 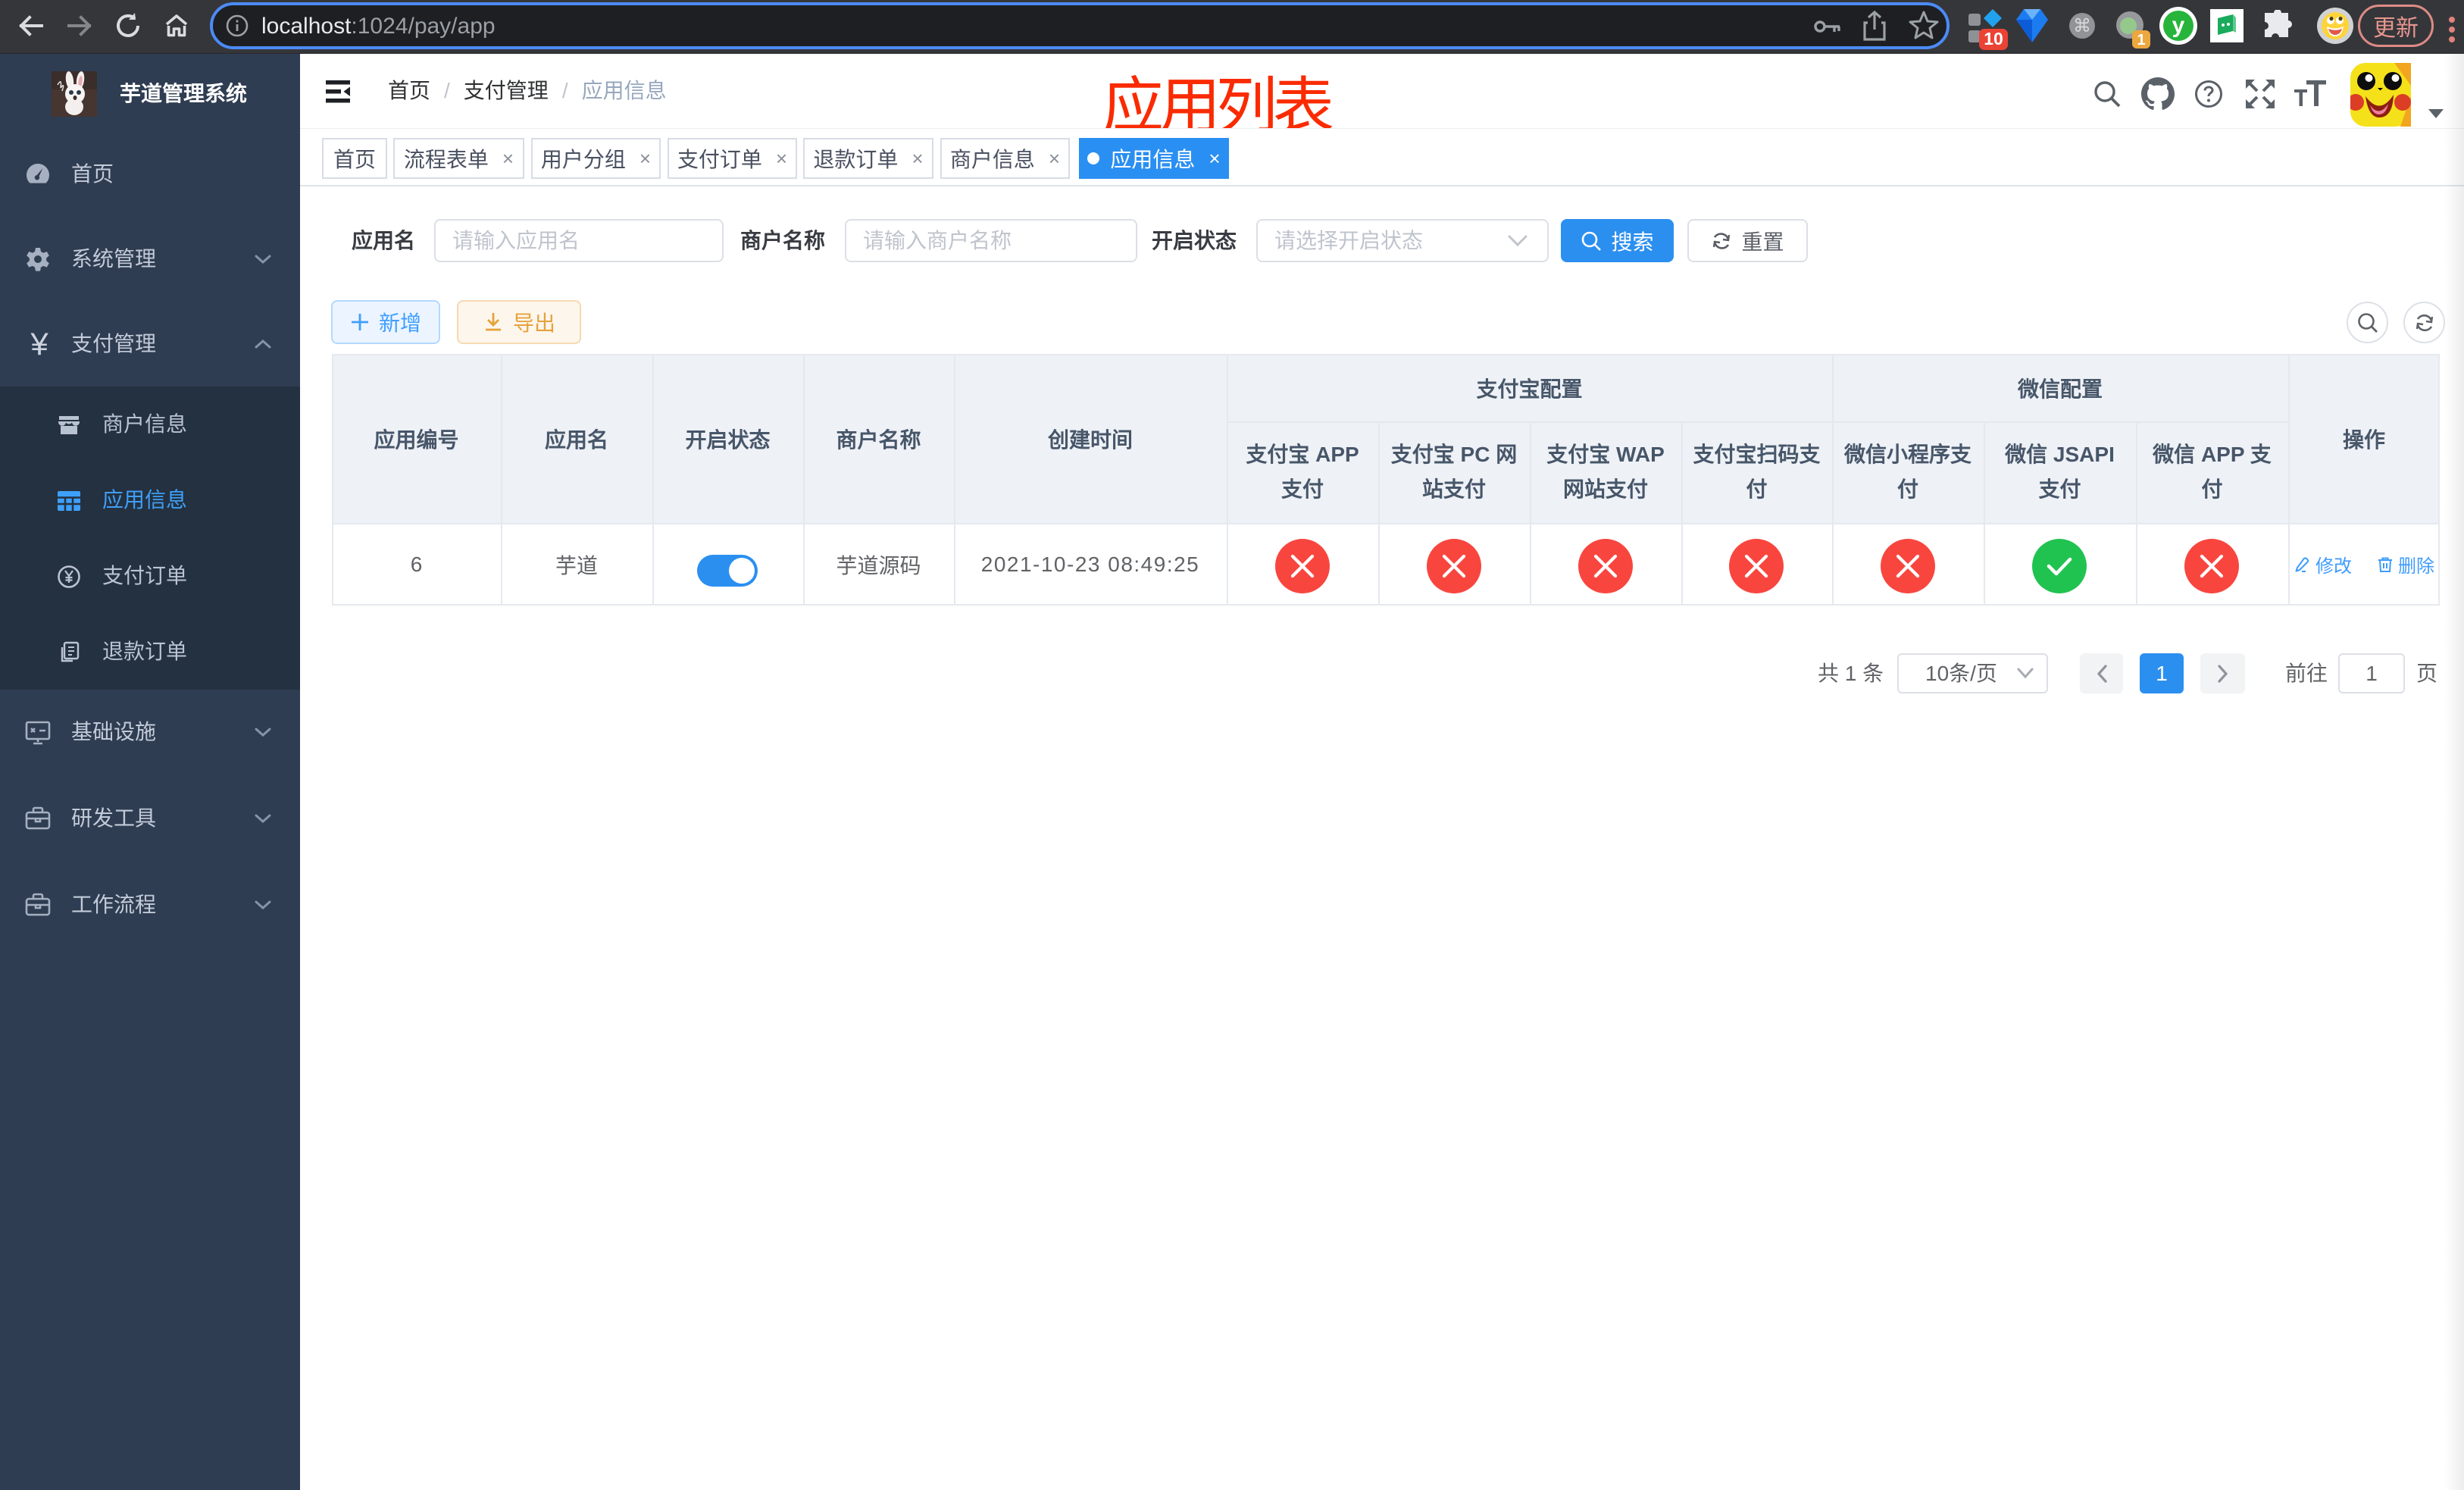 What do you see at coordinates (2141, 40) in the screenshot?
I see `svg-text: 1` at bounding box center [2141, 40].